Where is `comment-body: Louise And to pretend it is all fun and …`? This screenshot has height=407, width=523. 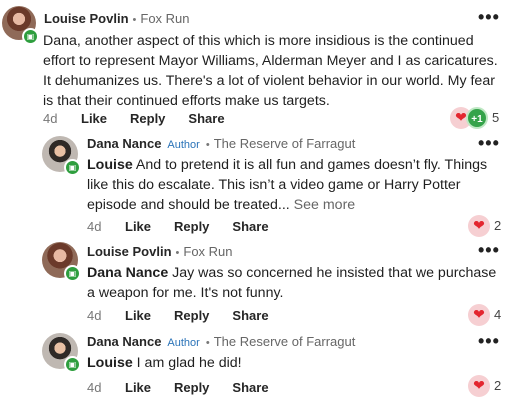
comment-body: Louise And to pretend it is all fun and … is located at coordinates (294, 185).